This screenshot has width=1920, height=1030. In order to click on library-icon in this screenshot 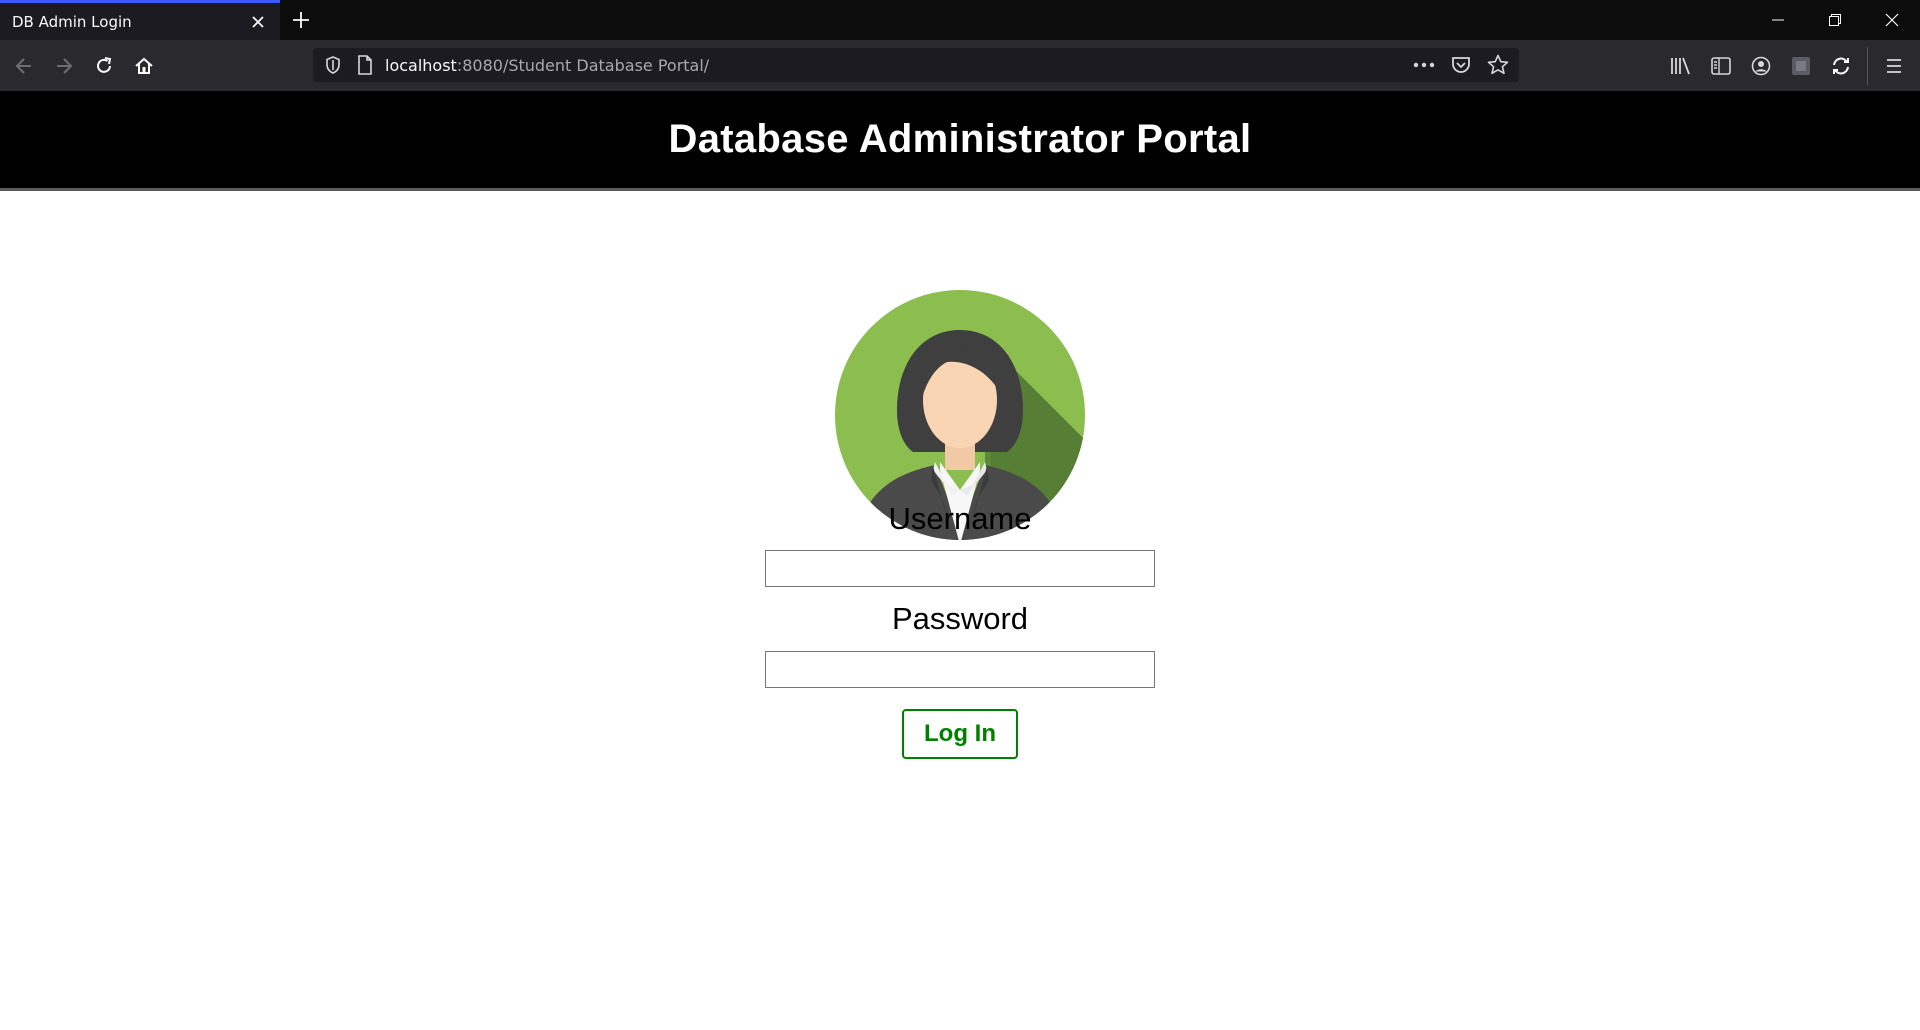, I will do `click(1680, 65)`.